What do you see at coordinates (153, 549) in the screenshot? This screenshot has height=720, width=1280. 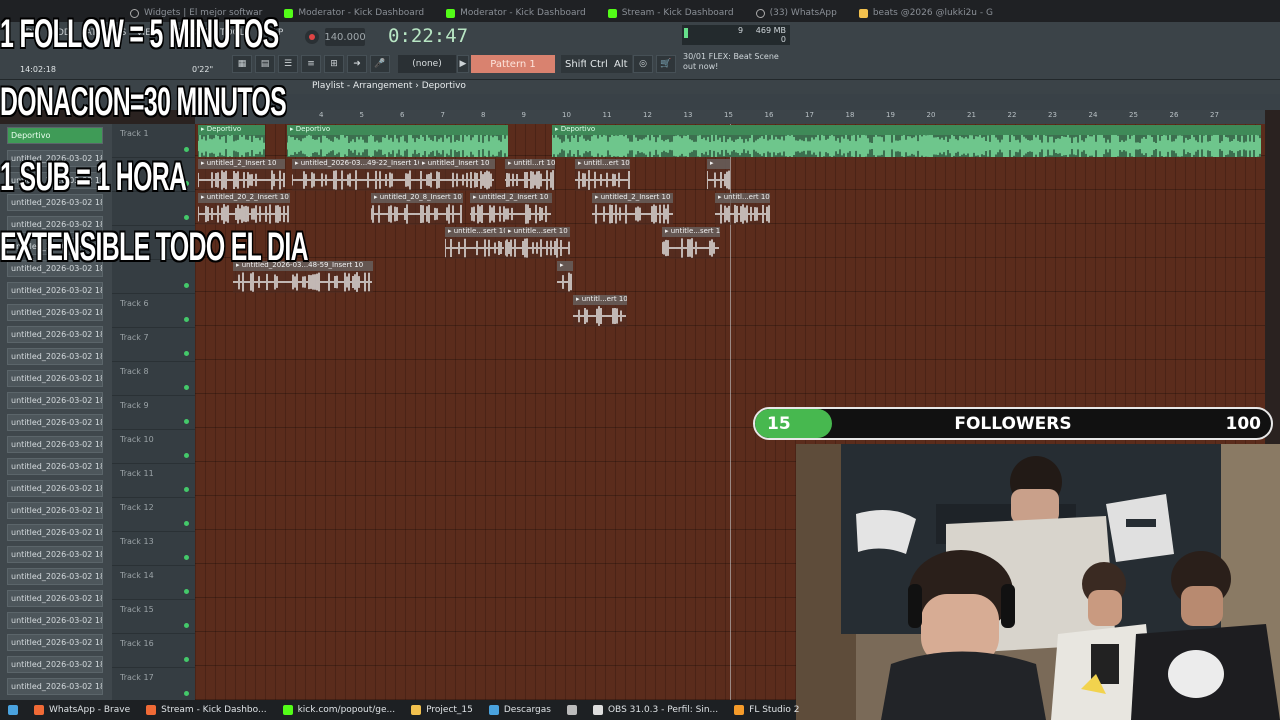 I see `track-header: Track 13` at bounding box center [153, 549].